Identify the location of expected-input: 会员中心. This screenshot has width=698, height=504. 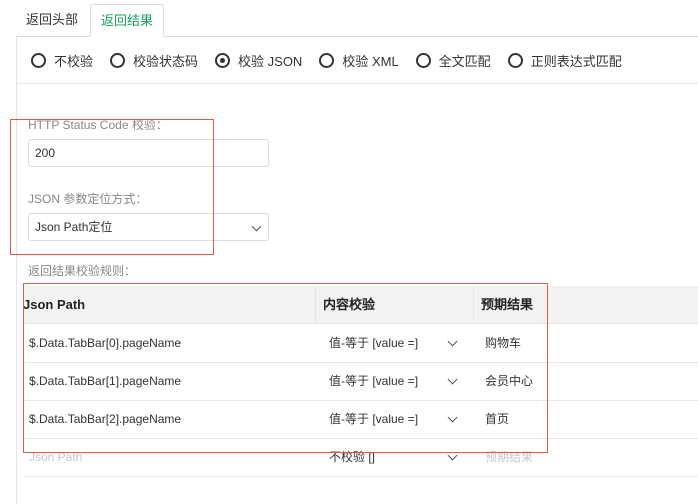
(509, 381).